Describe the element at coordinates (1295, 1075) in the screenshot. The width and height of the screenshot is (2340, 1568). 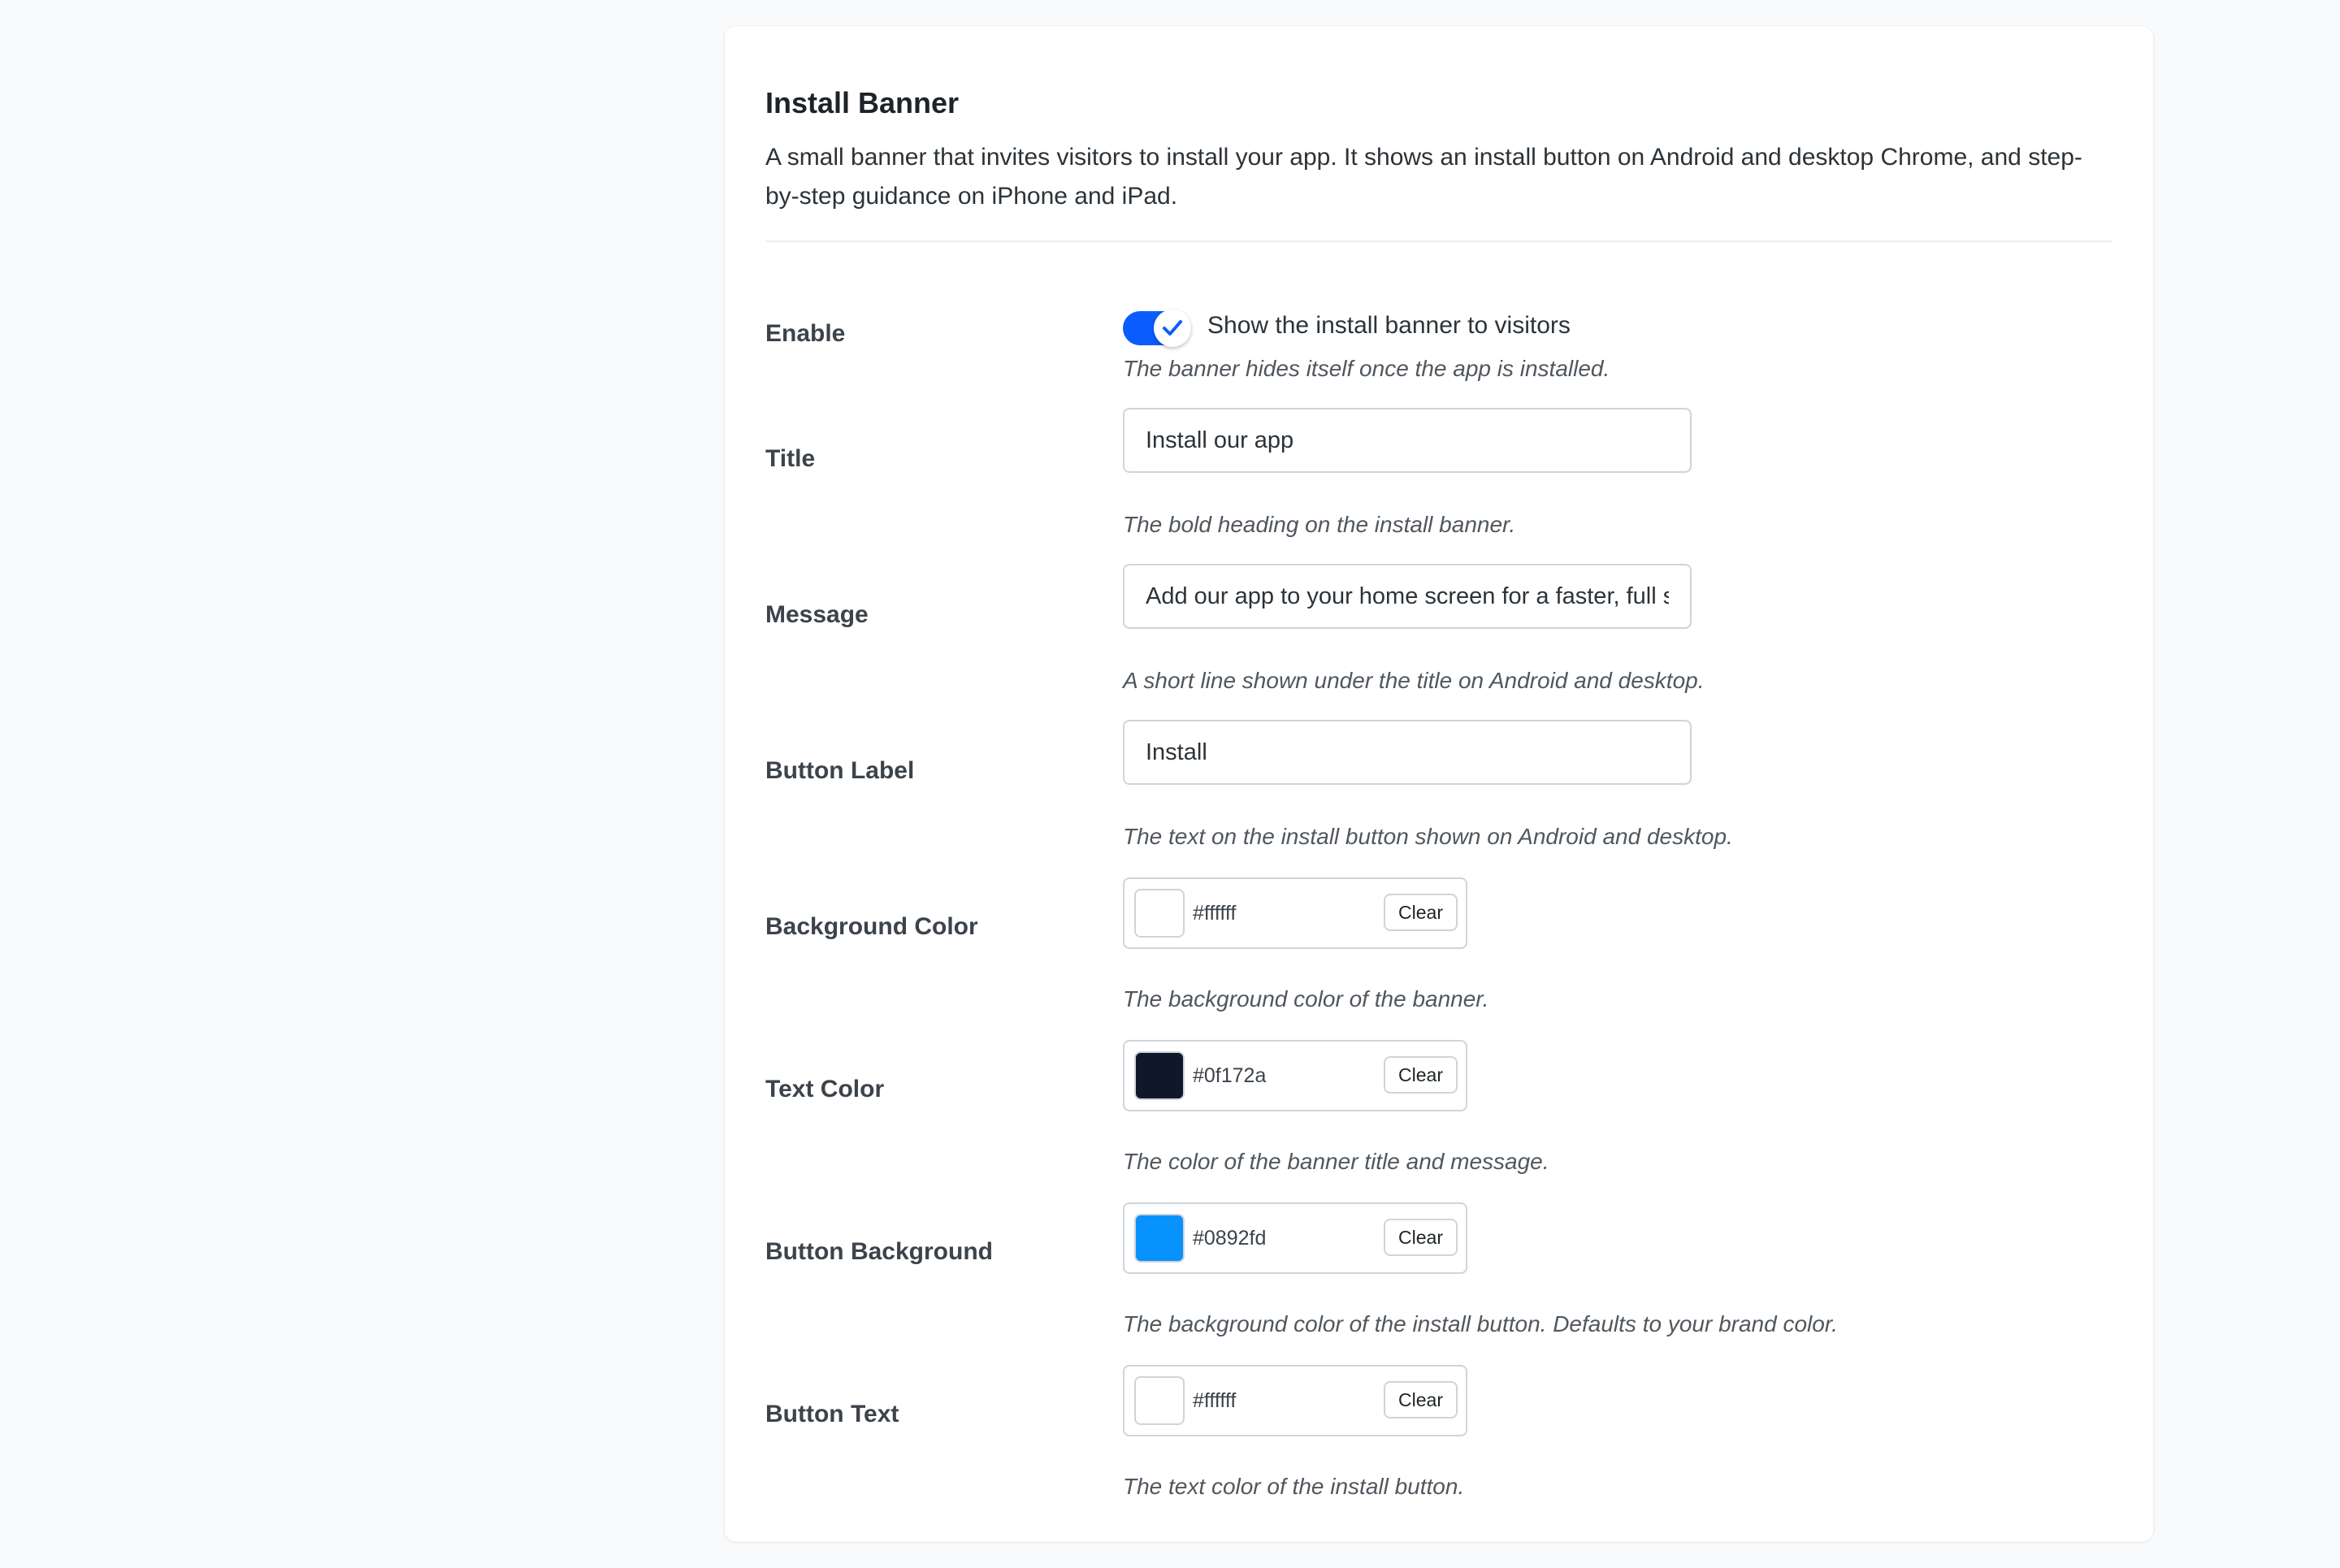
I see `text-color-picker: #0f172a Clear` at that location.